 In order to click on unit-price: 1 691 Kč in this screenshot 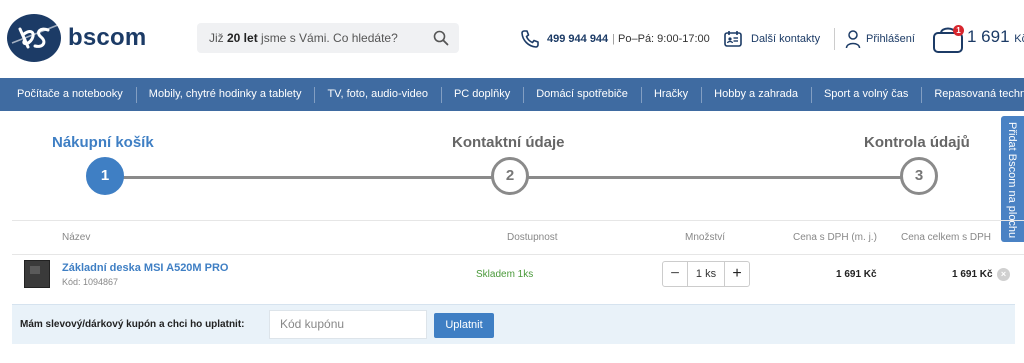, I will do `click(856, 274)`.